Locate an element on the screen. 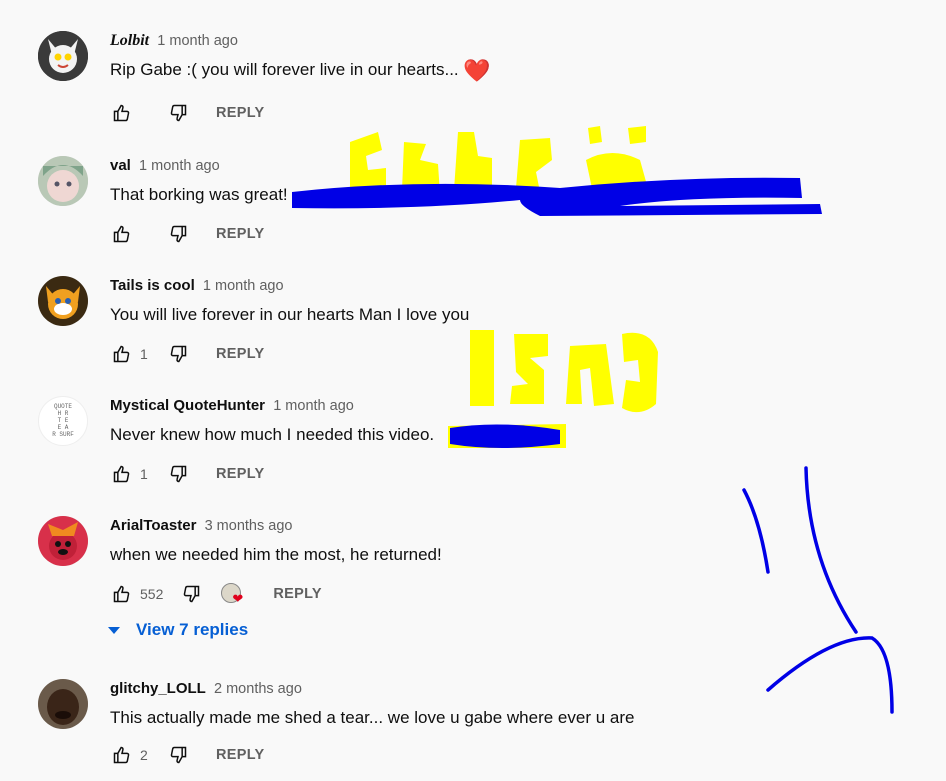 The image size is (946, 781). creator-heart-badge: ❤ is located at coordinates (232, 594).